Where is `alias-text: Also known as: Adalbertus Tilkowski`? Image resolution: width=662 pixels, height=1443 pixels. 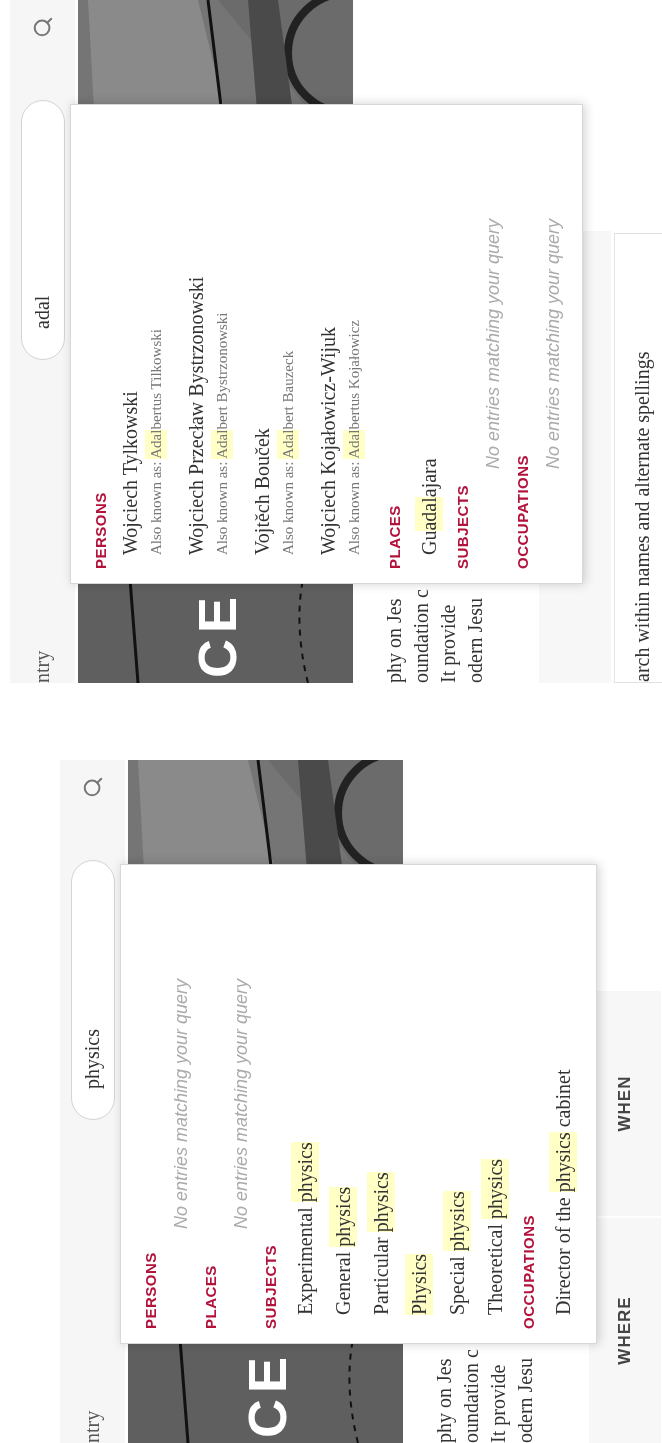
alias-text: Also known as: Adalbertus Tilkowski is located at coordinates (156, 442).